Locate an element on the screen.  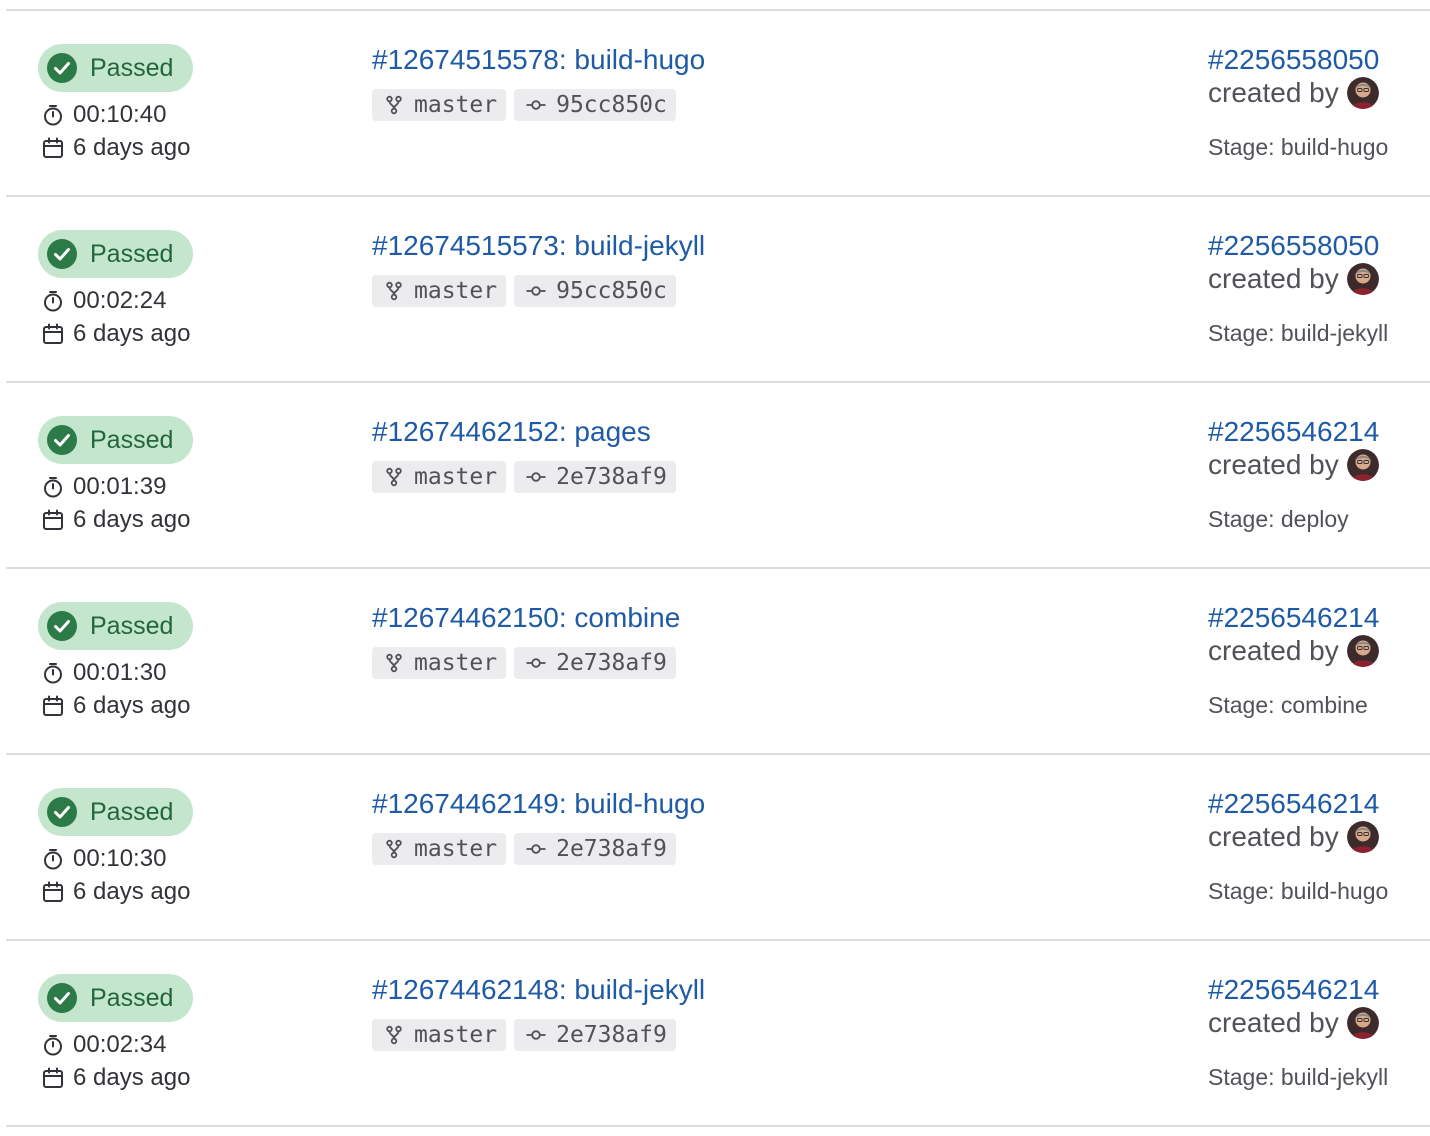
duration: 00:02:24 is located at coordinates (104, 301).